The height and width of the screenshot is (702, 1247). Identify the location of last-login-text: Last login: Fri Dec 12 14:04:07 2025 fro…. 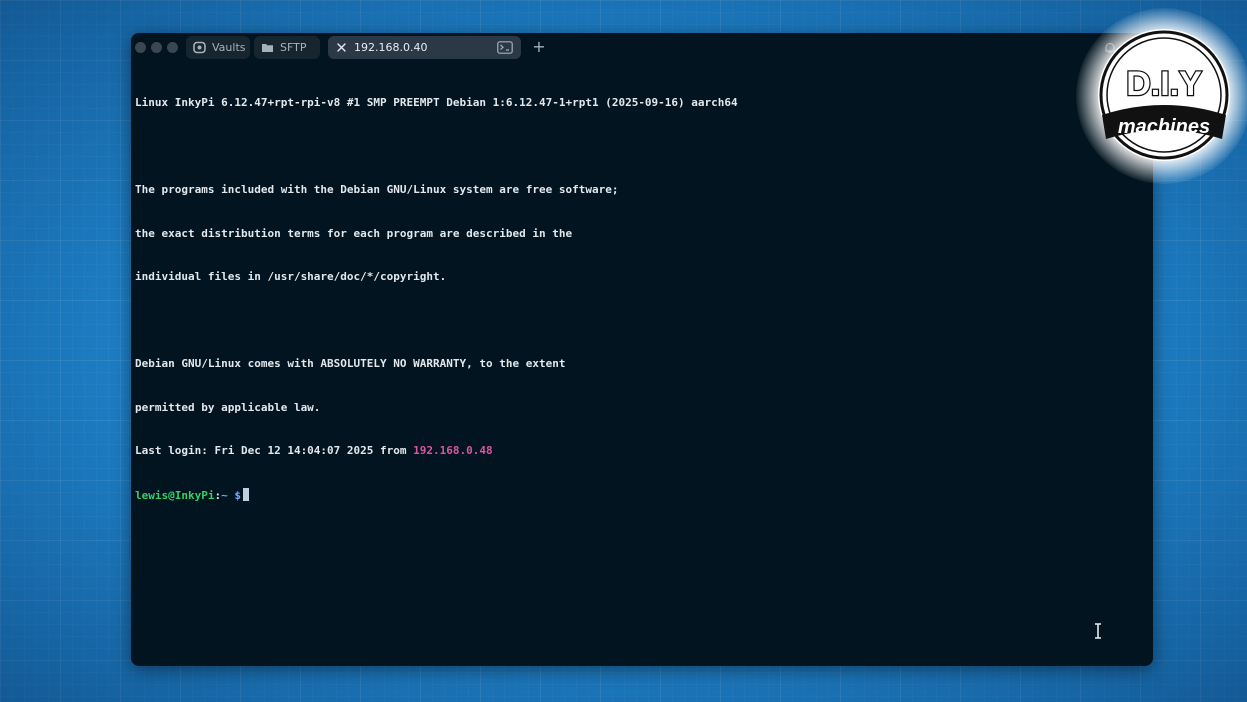
(274, 450).